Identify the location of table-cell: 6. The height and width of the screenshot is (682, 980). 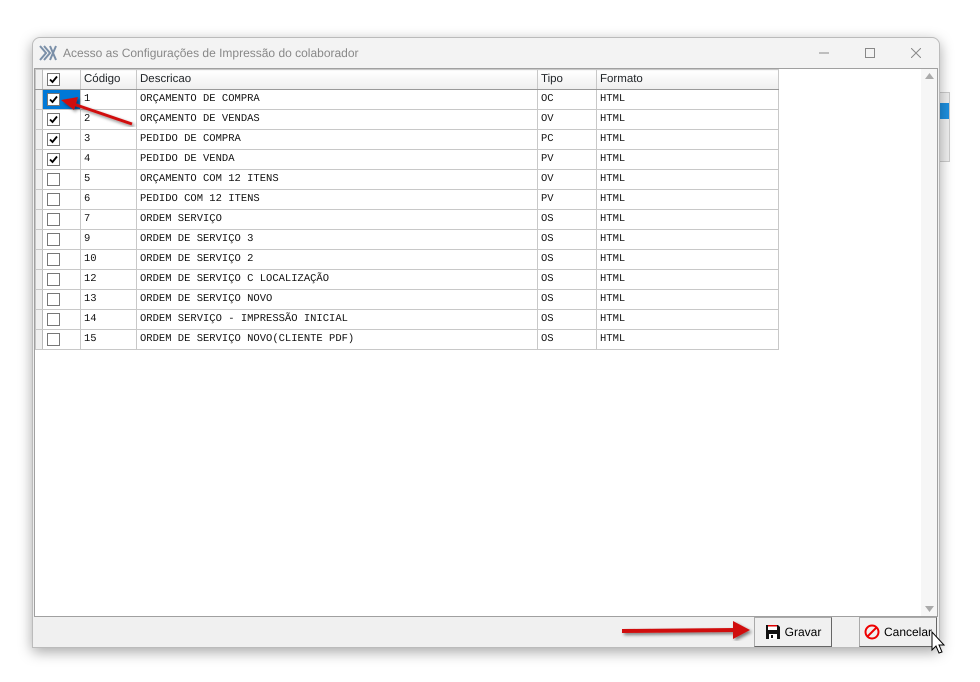
(108, 200).